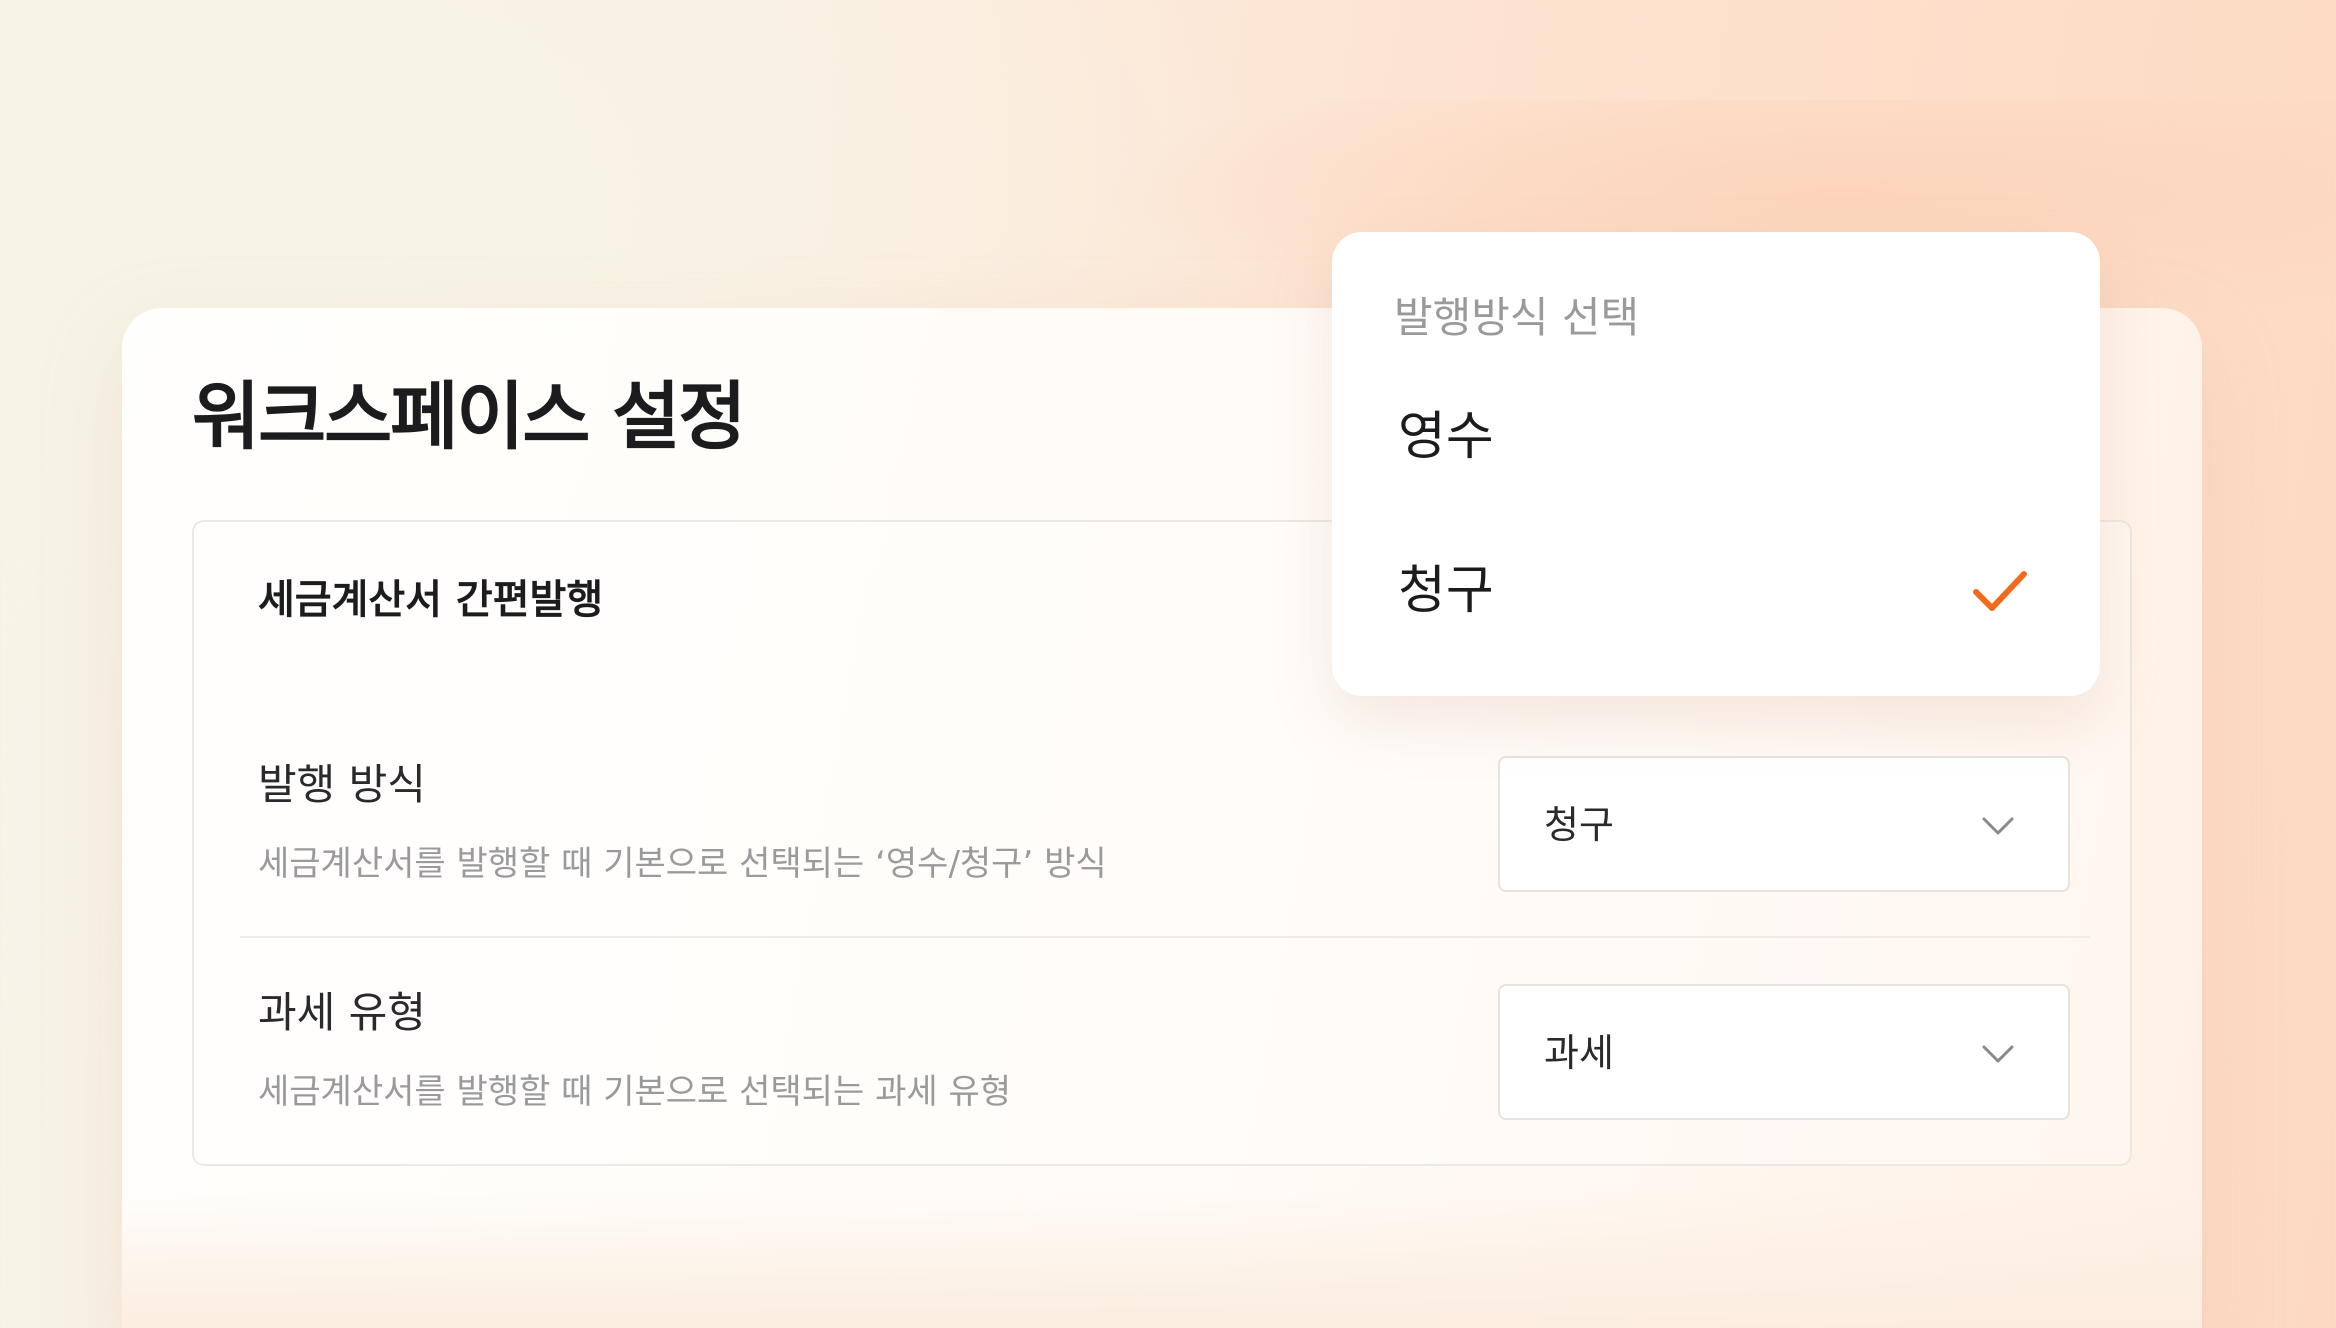 This screenshot has width=2336, height=1328. What do you see at coordinates (1579, 1053) in the screenshot?
I see `tax-type-select-value: 과세` at bounding box center [1579, 1053].